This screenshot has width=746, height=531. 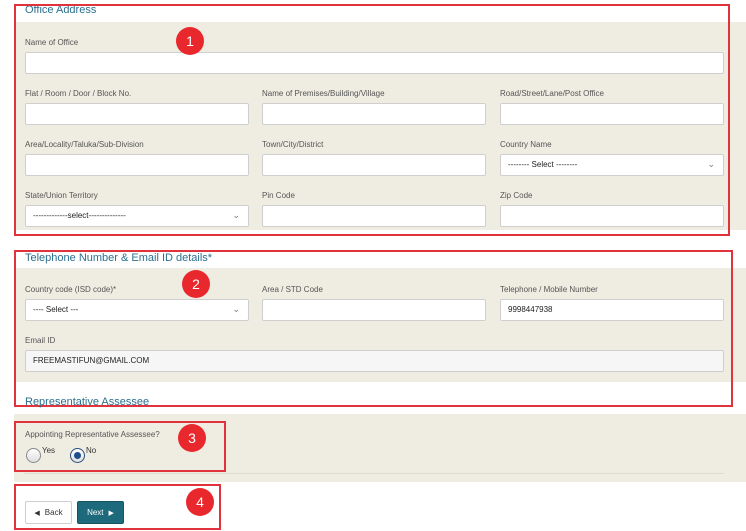 I want to click on annotation-number-2: 2, so click(x=196, y=284).